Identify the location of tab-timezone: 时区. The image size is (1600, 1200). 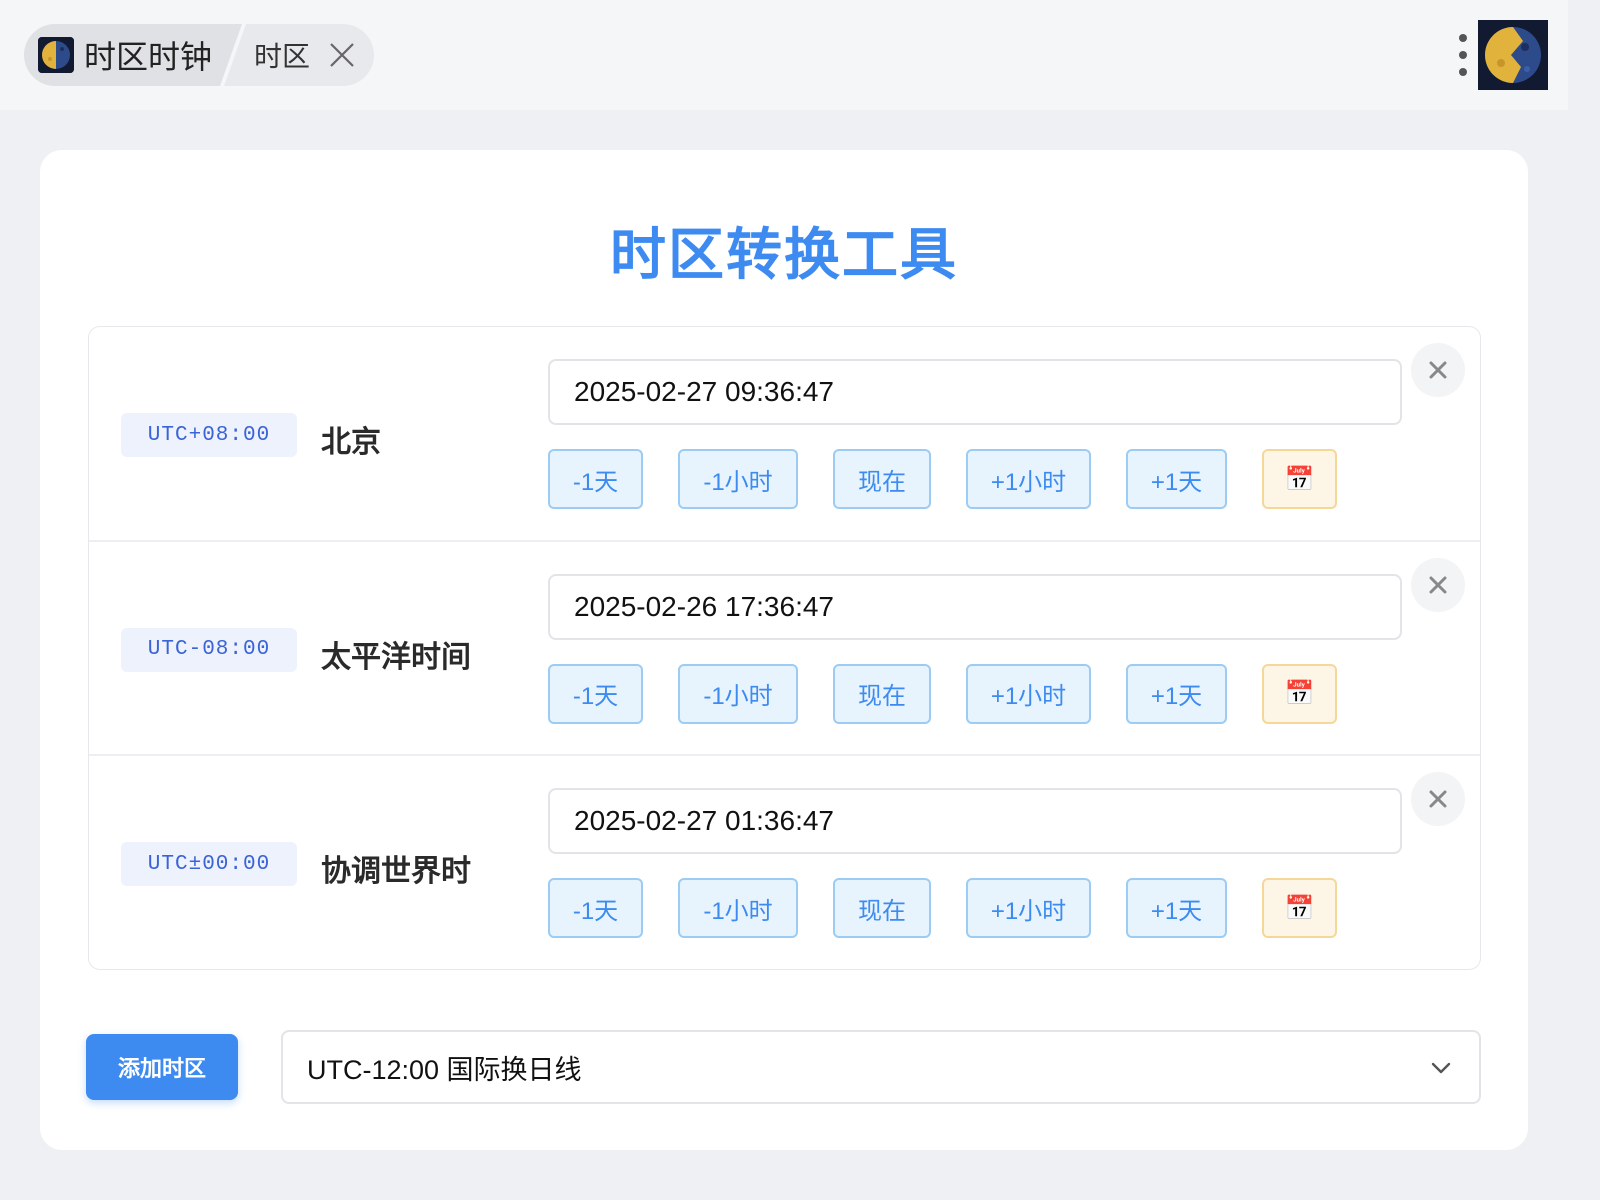
(299, 55).